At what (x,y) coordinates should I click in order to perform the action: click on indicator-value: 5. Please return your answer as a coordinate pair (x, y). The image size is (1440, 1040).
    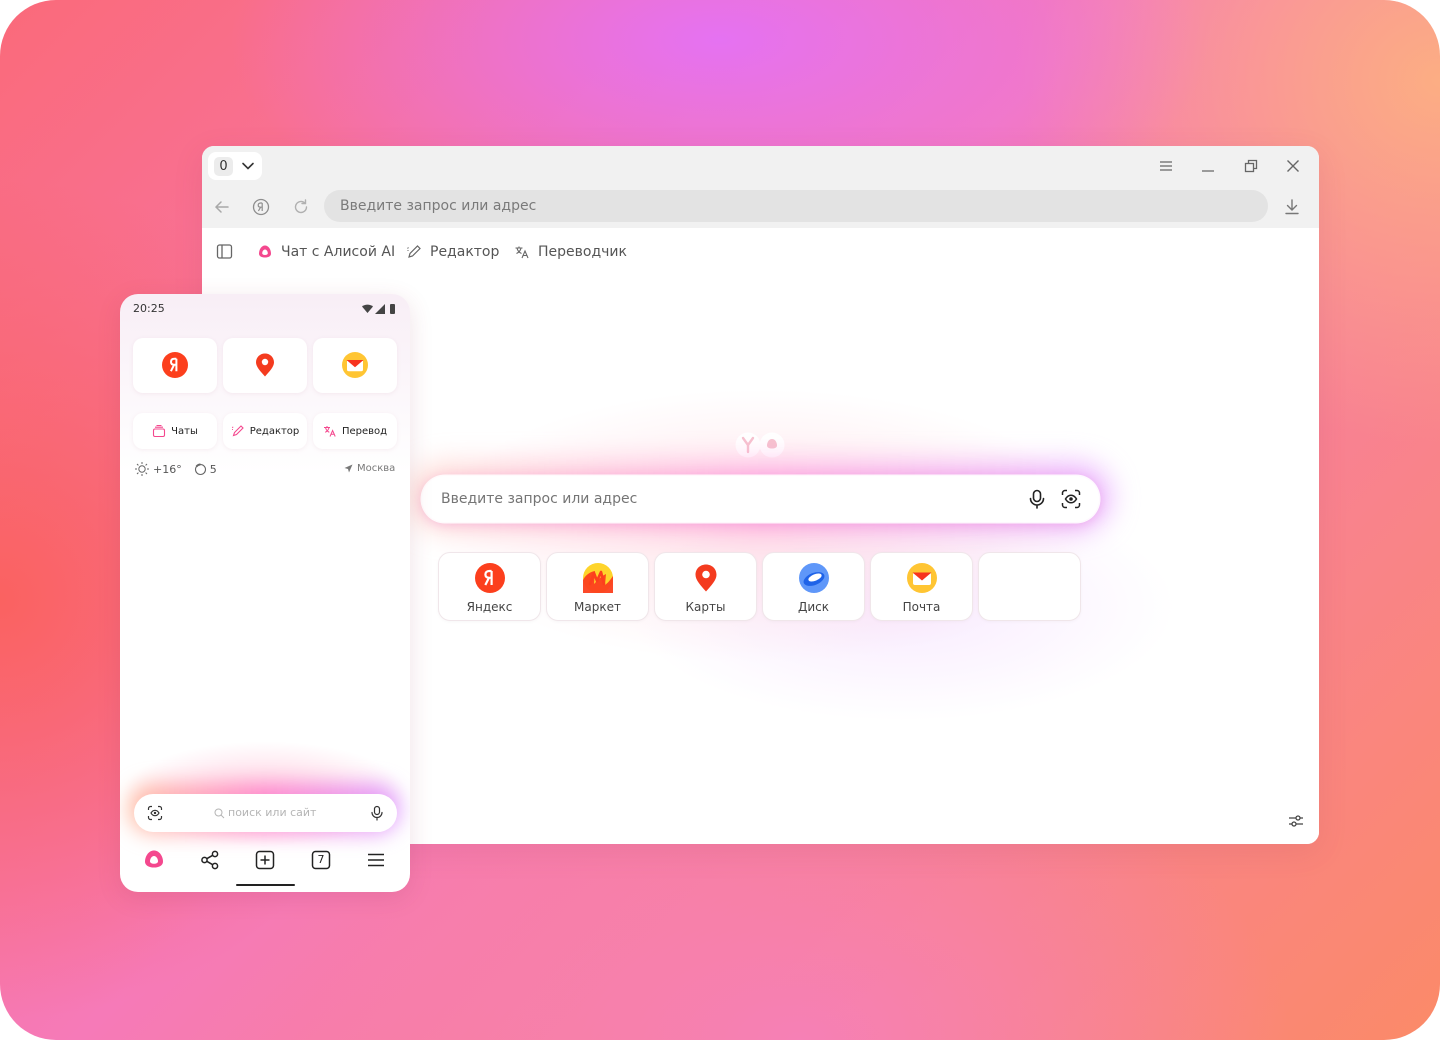
    Looking at the image, I should click on (213, 469).